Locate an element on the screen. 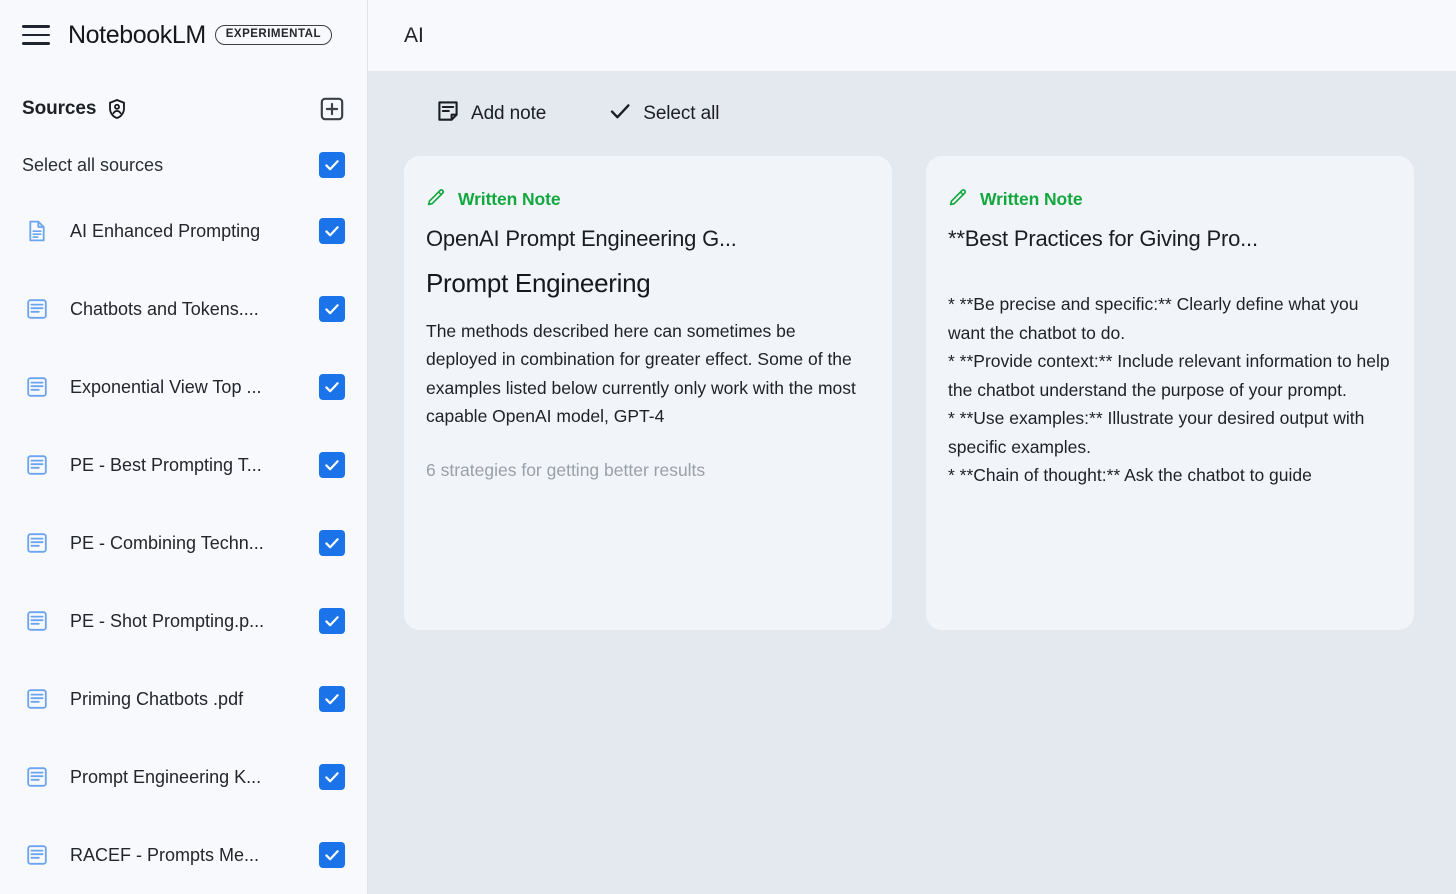  notebook-title: AI is located at coordinates (414, 36).